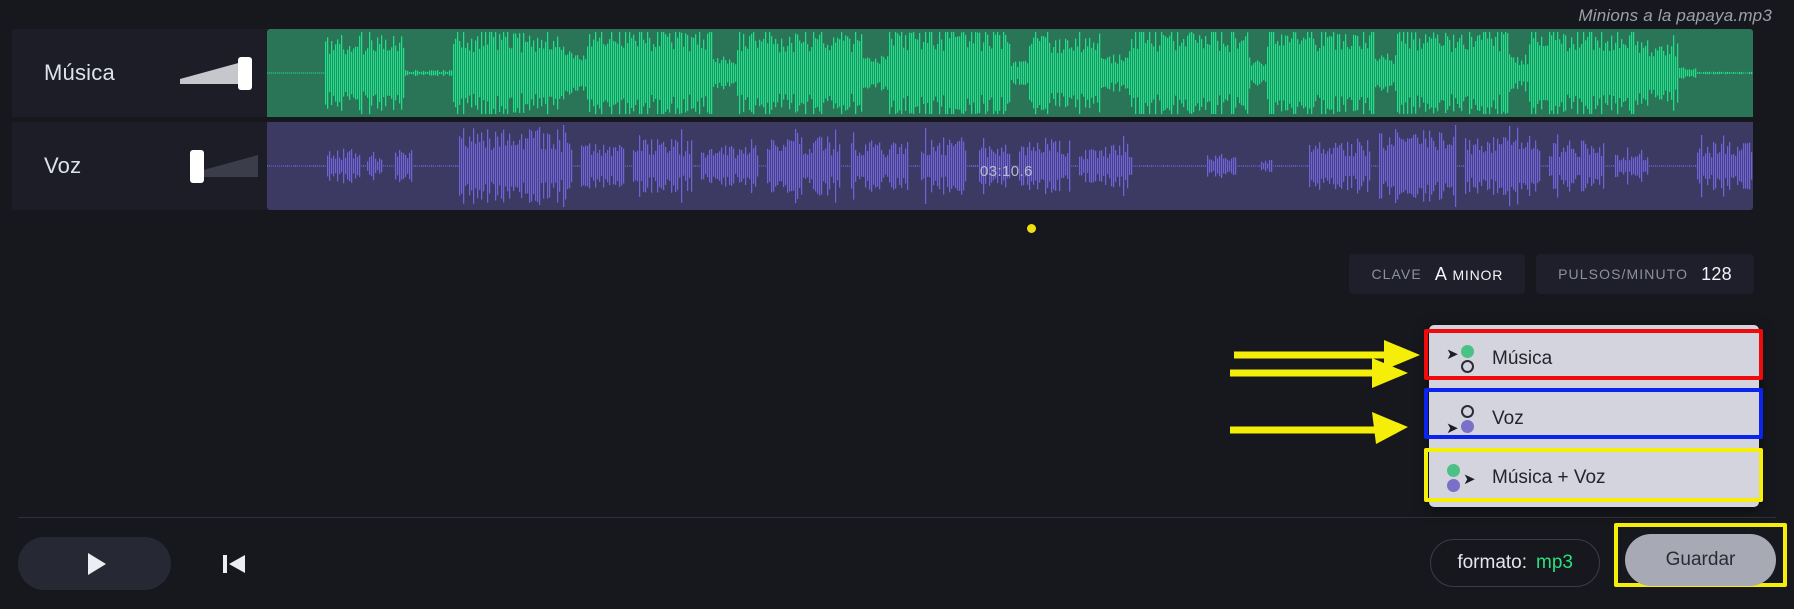  What do you see at coordinates (1594, 358) in the screenshot?
I see `dropdown-item-musica: ➤ Música` at bounding box center [1594, 358].